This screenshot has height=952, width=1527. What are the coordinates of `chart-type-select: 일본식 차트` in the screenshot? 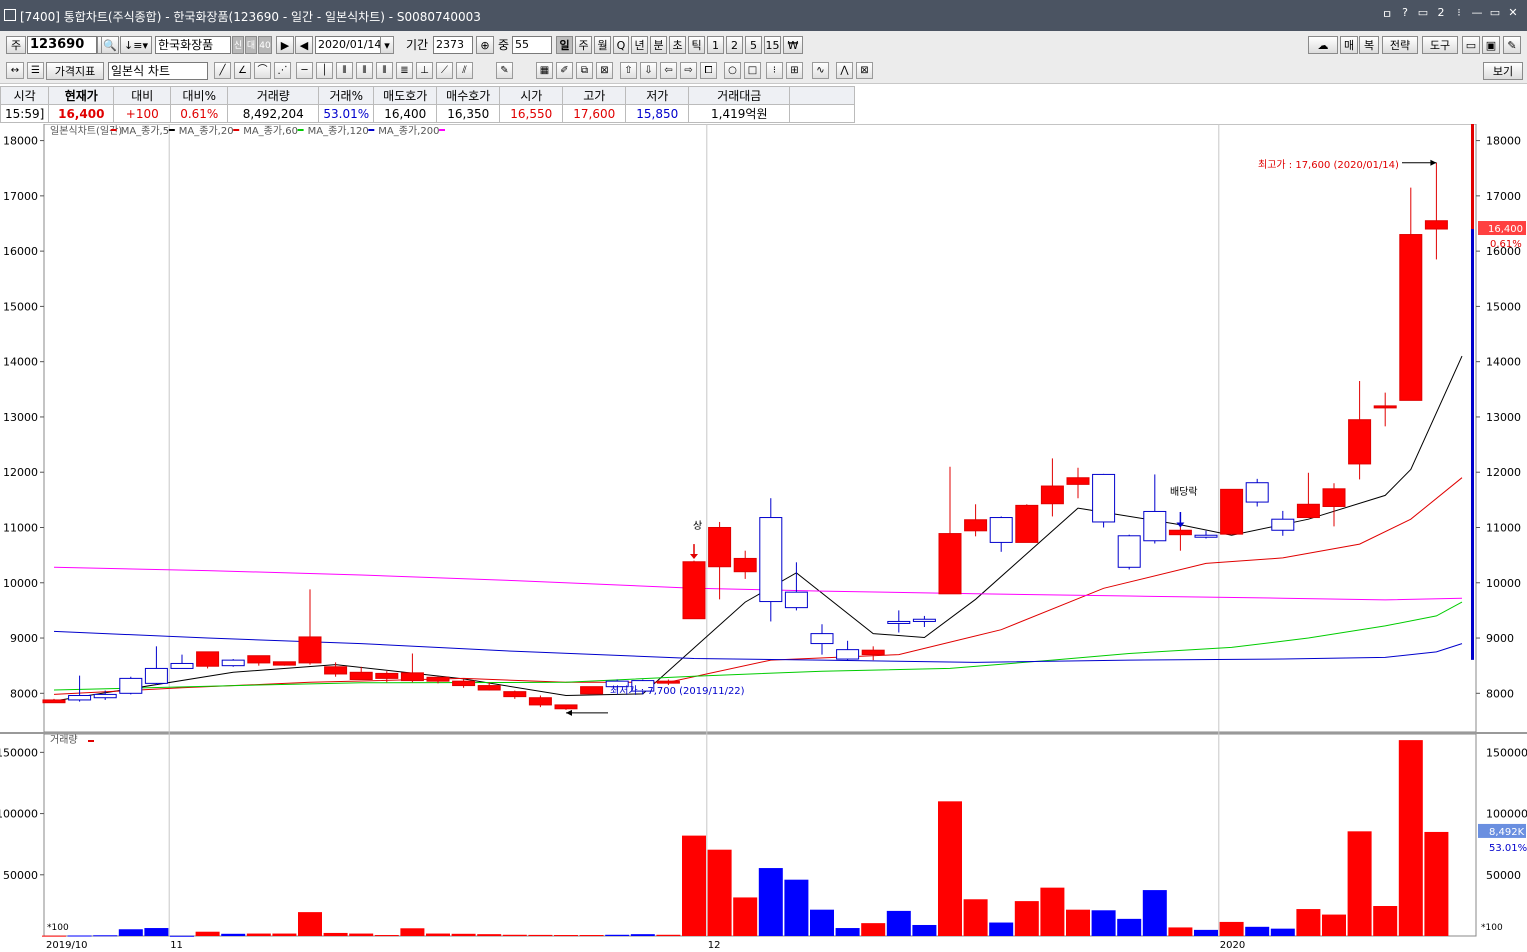 It's located at (158, 71).